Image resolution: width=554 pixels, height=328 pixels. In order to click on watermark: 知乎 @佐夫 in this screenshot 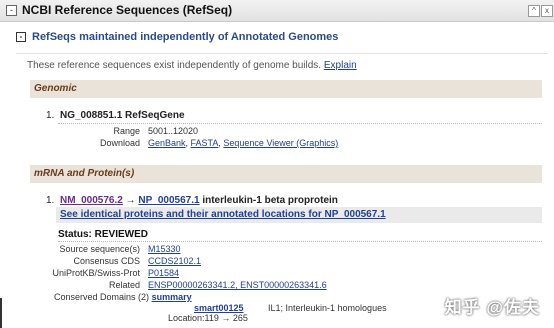, I will do `click(492, 307)`.